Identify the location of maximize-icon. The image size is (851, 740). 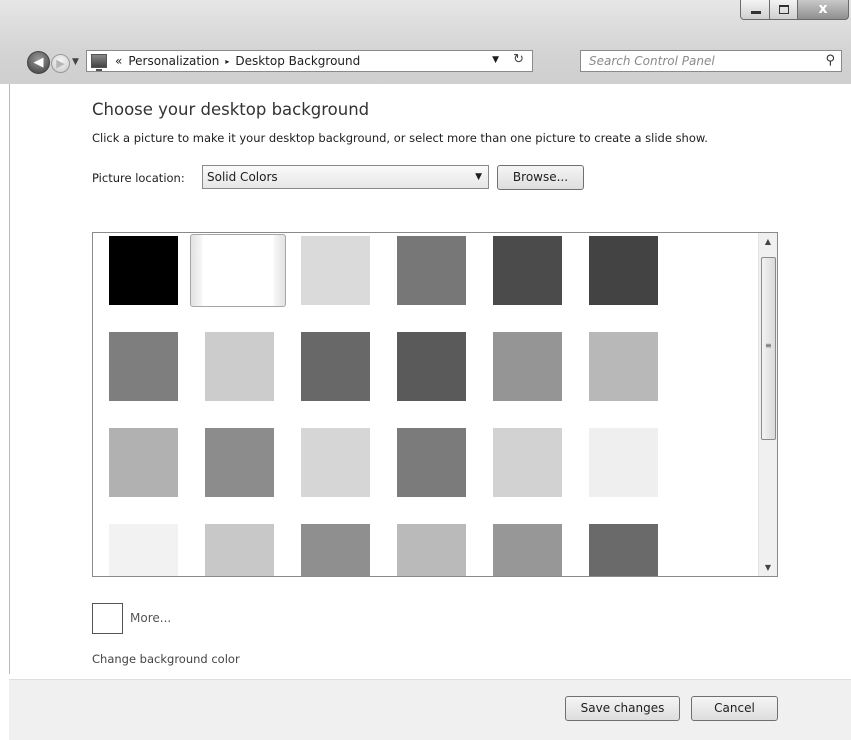
(784, 9).